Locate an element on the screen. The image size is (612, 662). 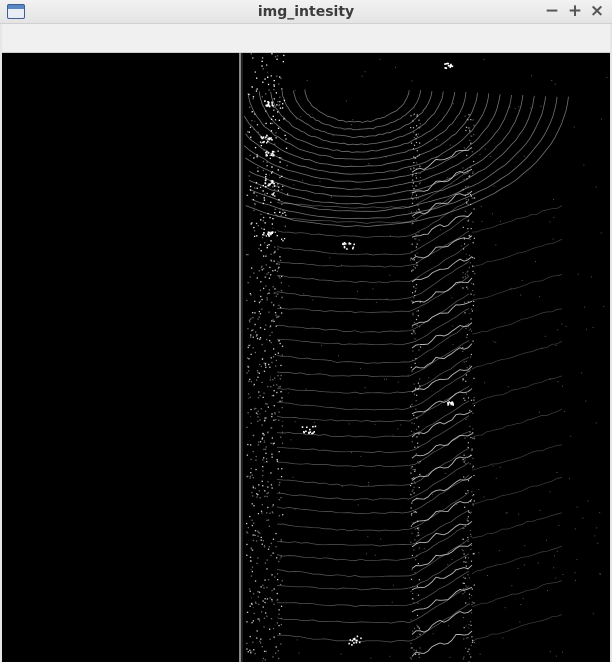
minimize-button: − is located at coordinates (552, 12).